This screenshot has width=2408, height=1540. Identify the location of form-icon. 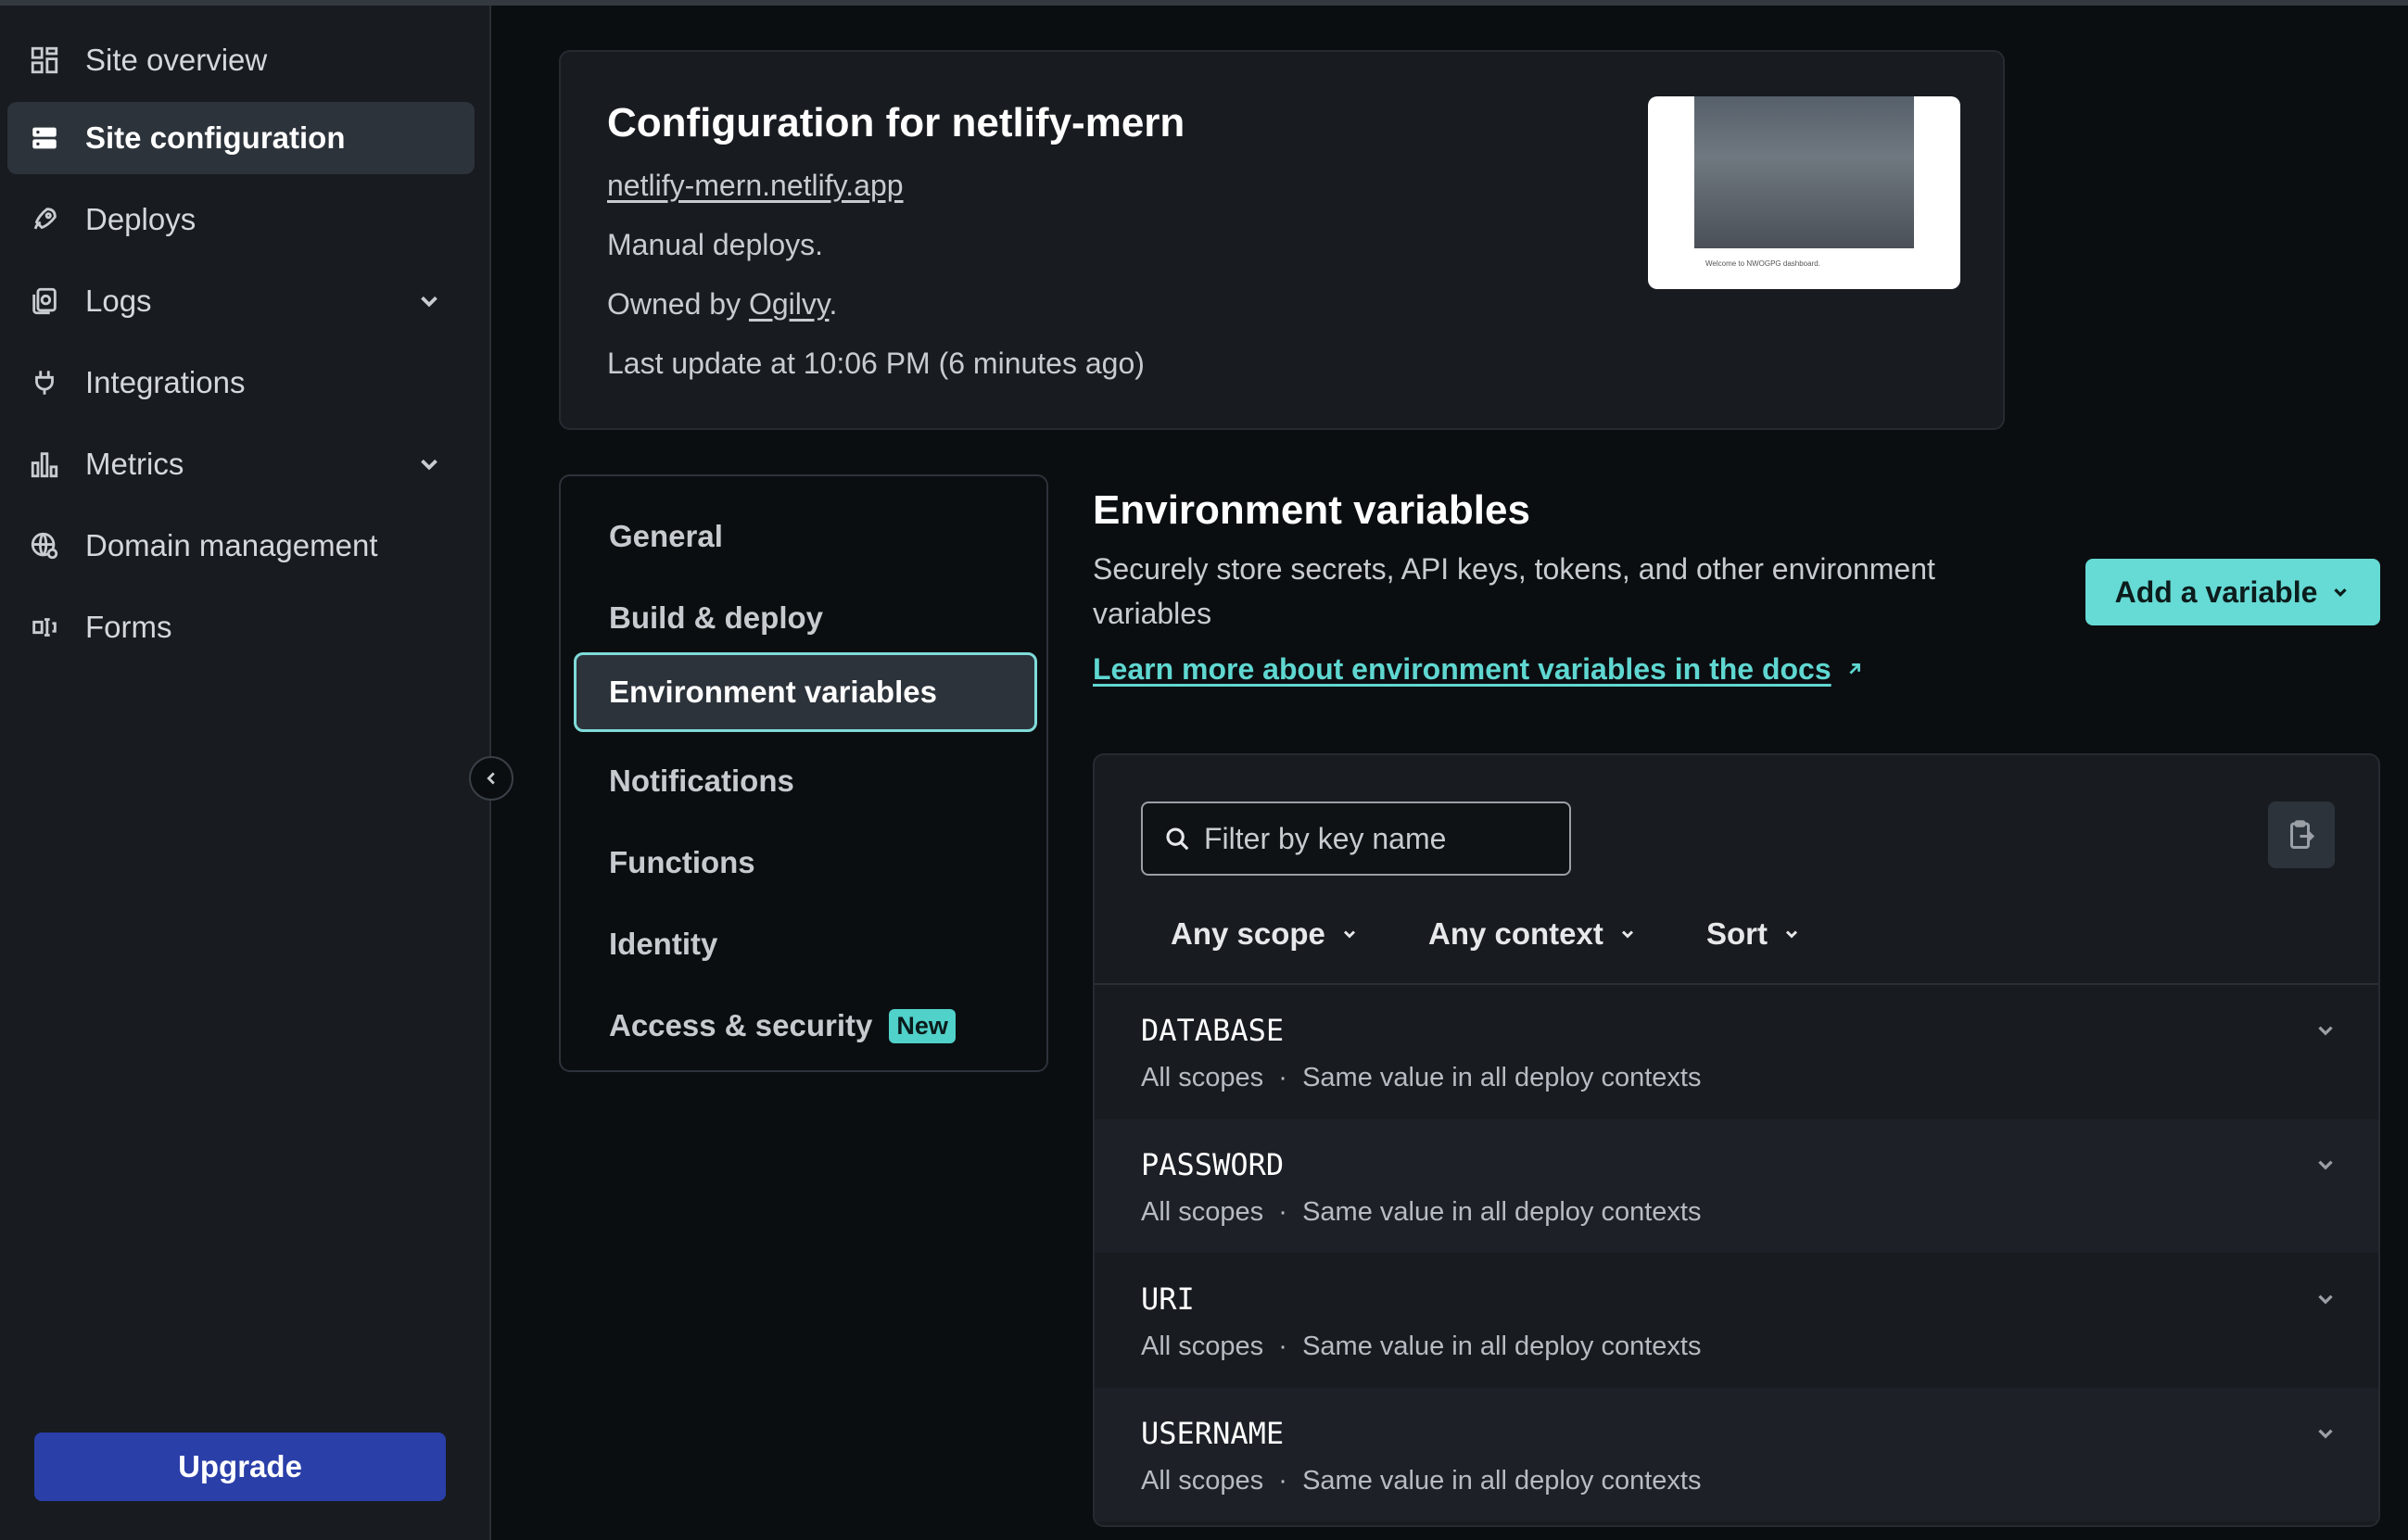
(45, 627).